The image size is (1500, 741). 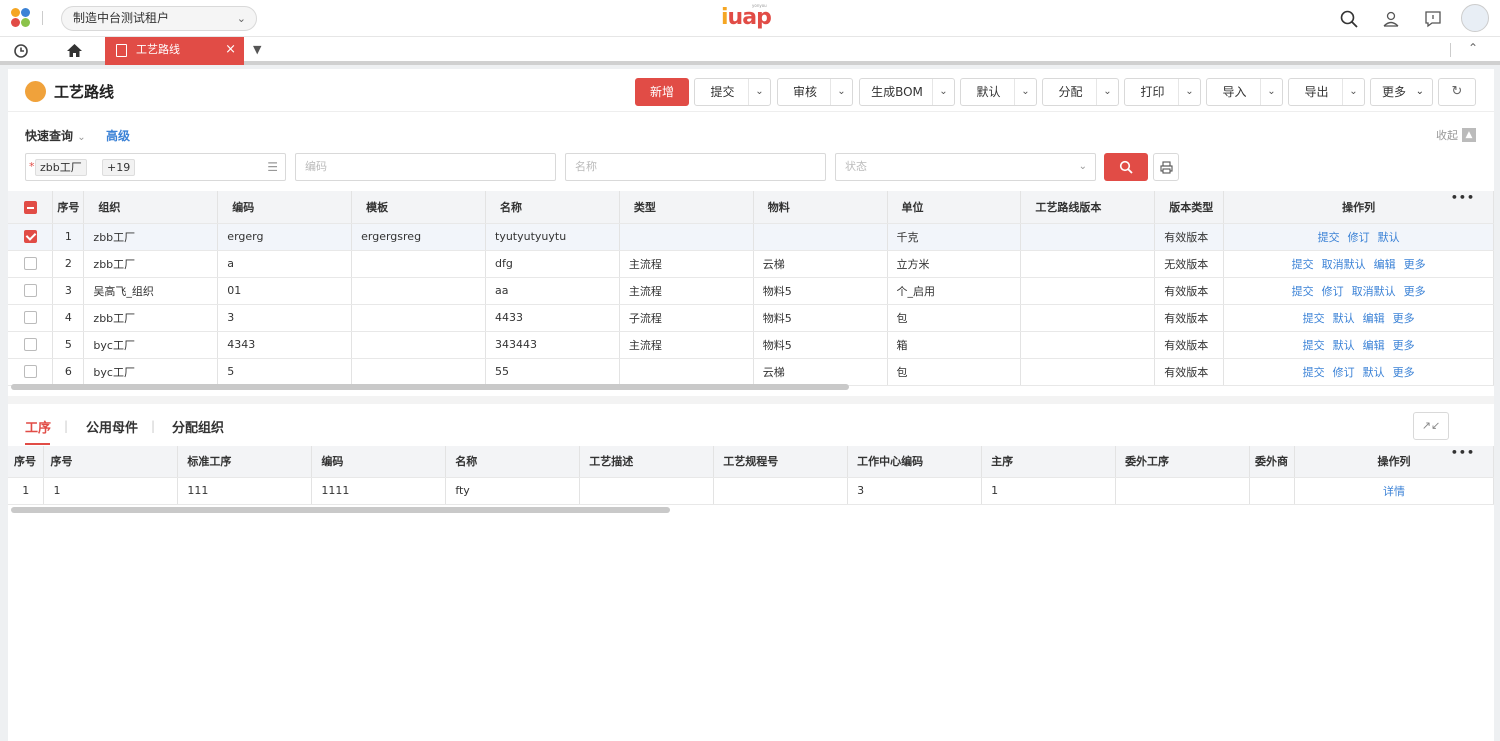 What do you see at coordinates (1457, 92) in the screenshot?
I see `refresh-icon: ↻` at bounding box center [1457, 92].